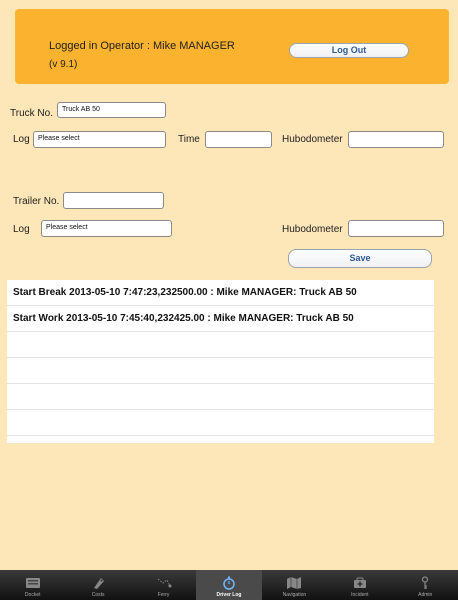 The width and height of the screenshot is (458, 600). I want to click on log-out-button: Log Out, so click(349, 50).